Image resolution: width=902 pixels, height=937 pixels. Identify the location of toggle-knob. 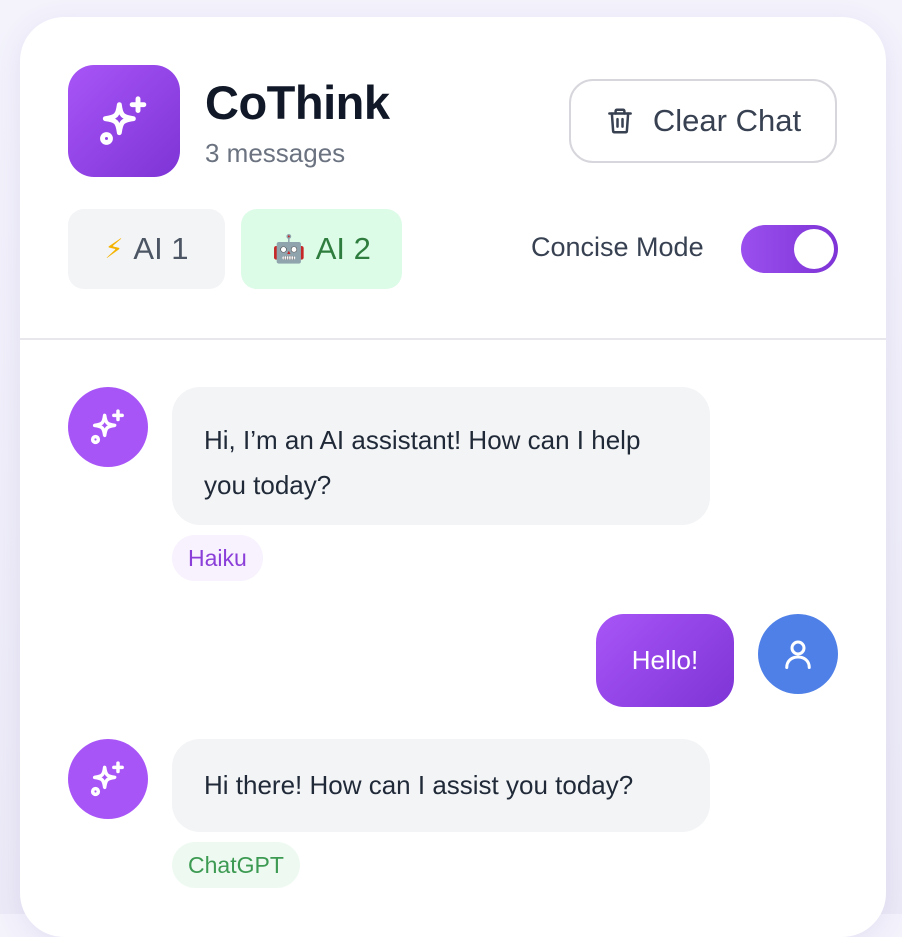
(814, 249).